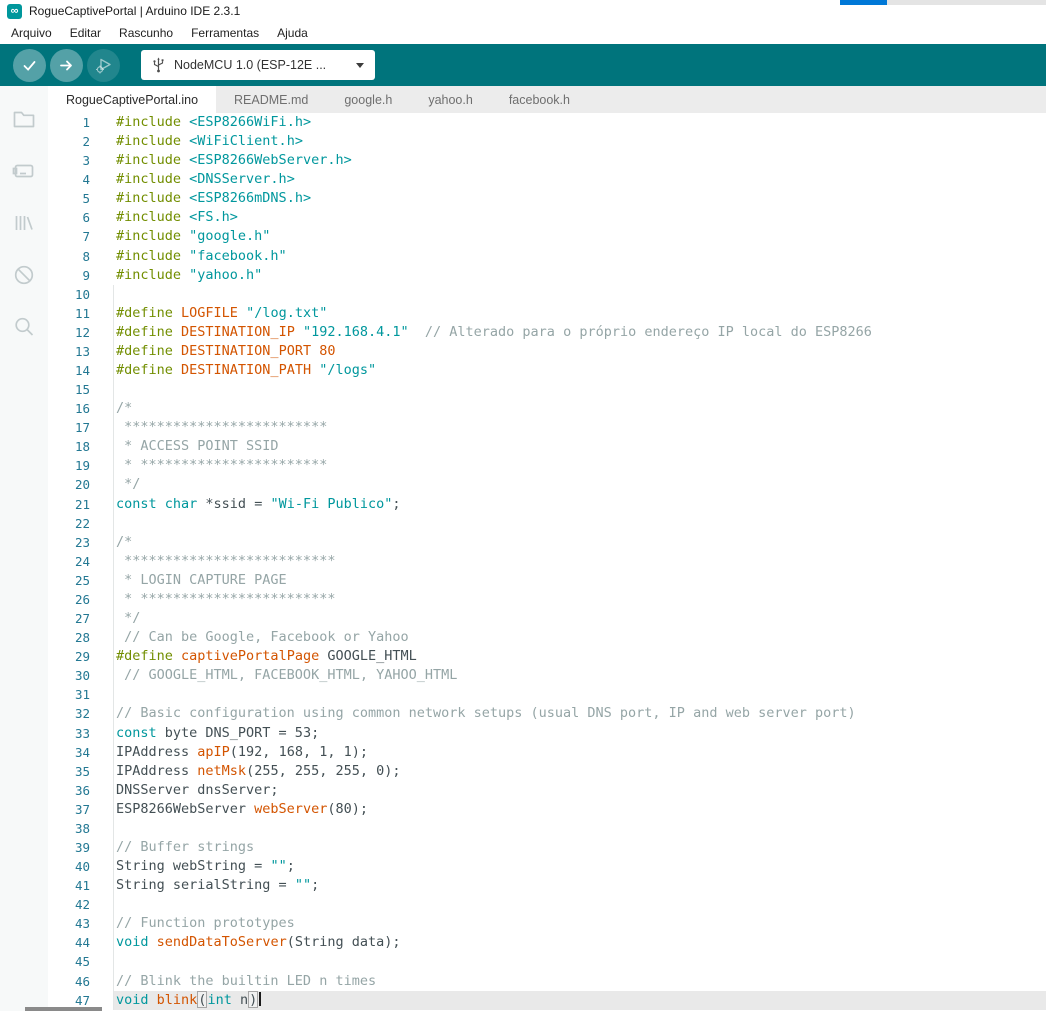  Describe the element at coordinates (547, 866) in the screenshot. I see `code-line: 40 String webString = "";` at that location.